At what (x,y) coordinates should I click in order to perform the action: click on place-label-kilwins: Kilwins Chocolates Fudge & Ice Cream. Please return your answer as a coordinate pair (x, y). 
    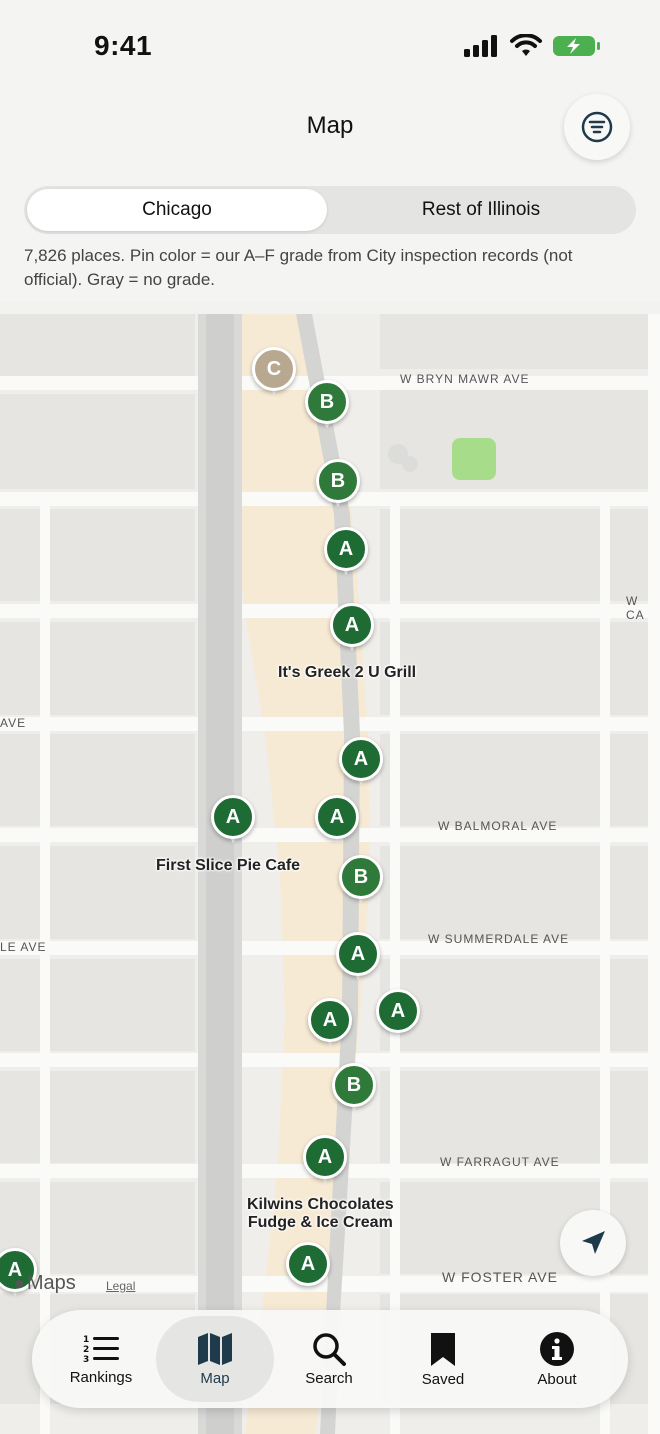
    Looking at the image, I should click on (320, 1214).